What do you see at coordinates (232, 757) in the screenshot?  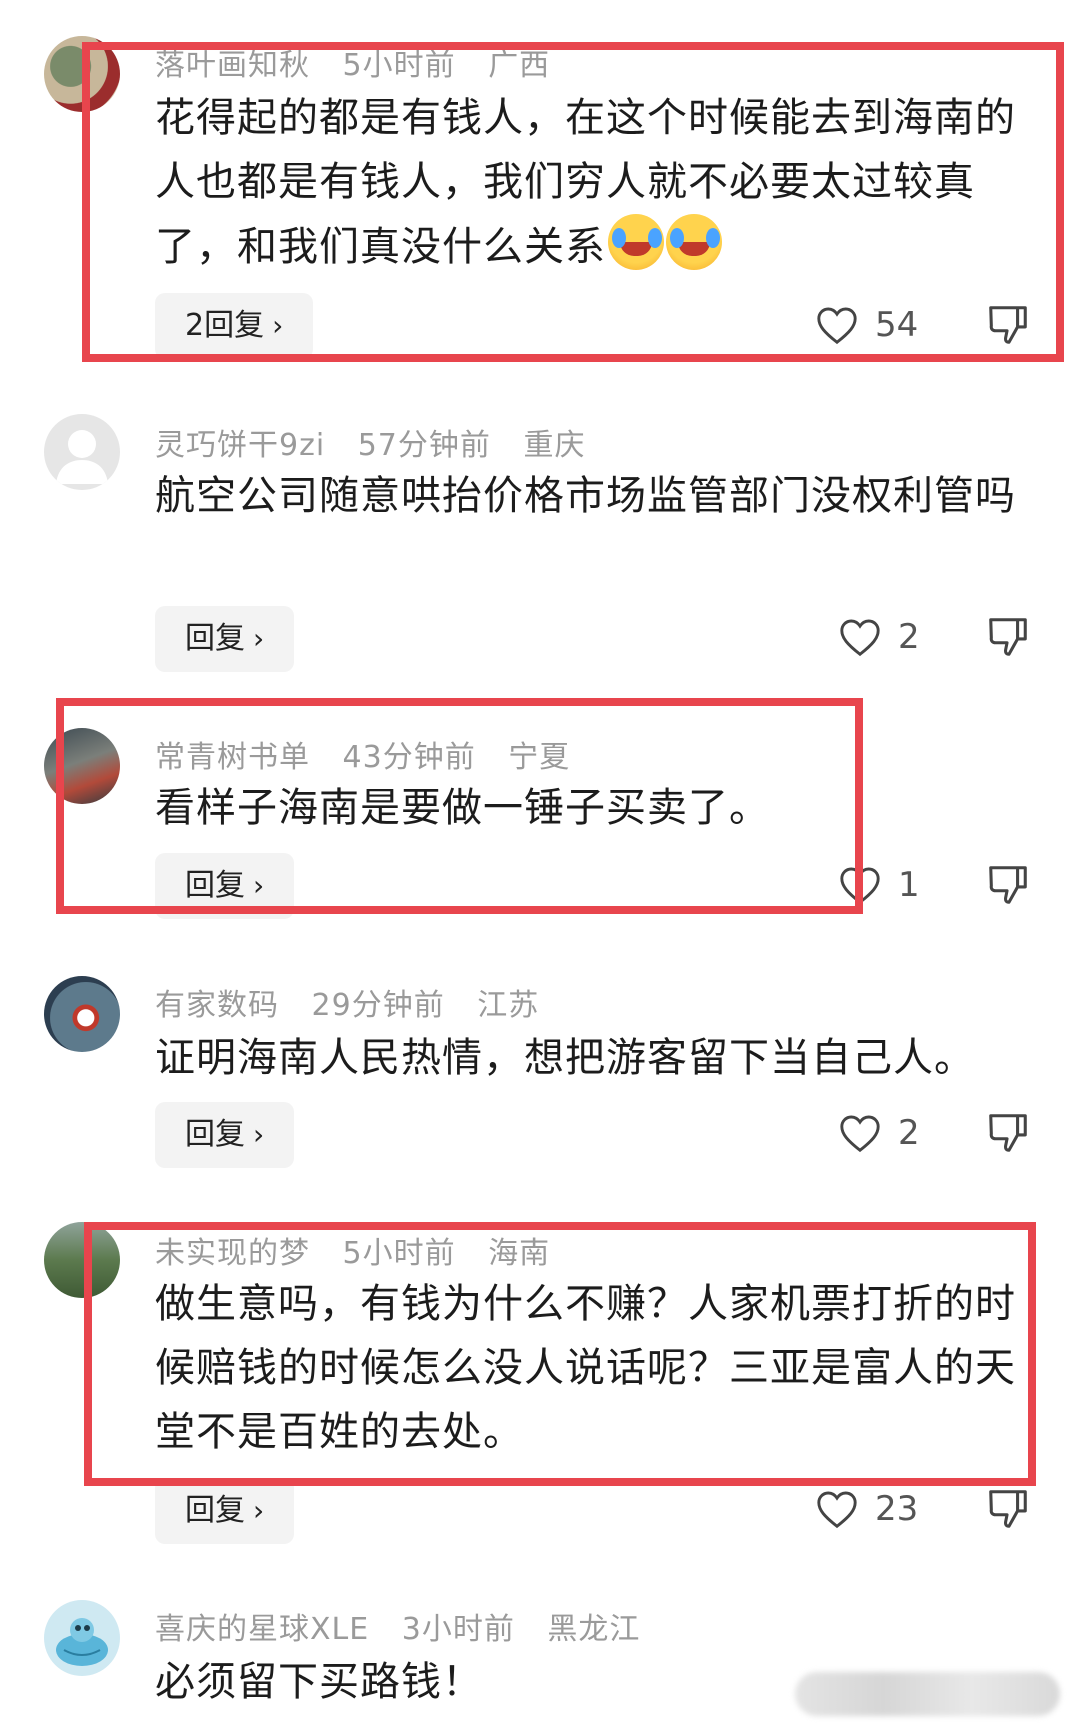 I see `username: 常青树书单` at bounding box center [232, 757].